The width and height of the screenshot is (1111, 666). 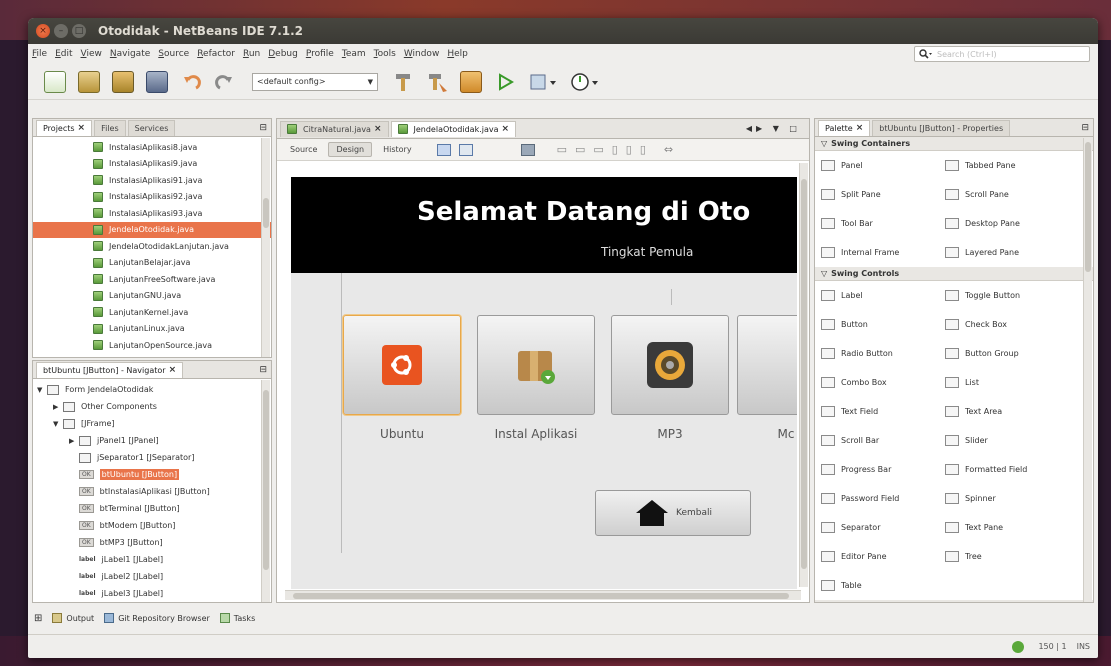 What do you see at coordinates (154, 525) in the screenshot?
I see `navigator-node: OK btModem [JButton]` at bounding box center [154, 525].